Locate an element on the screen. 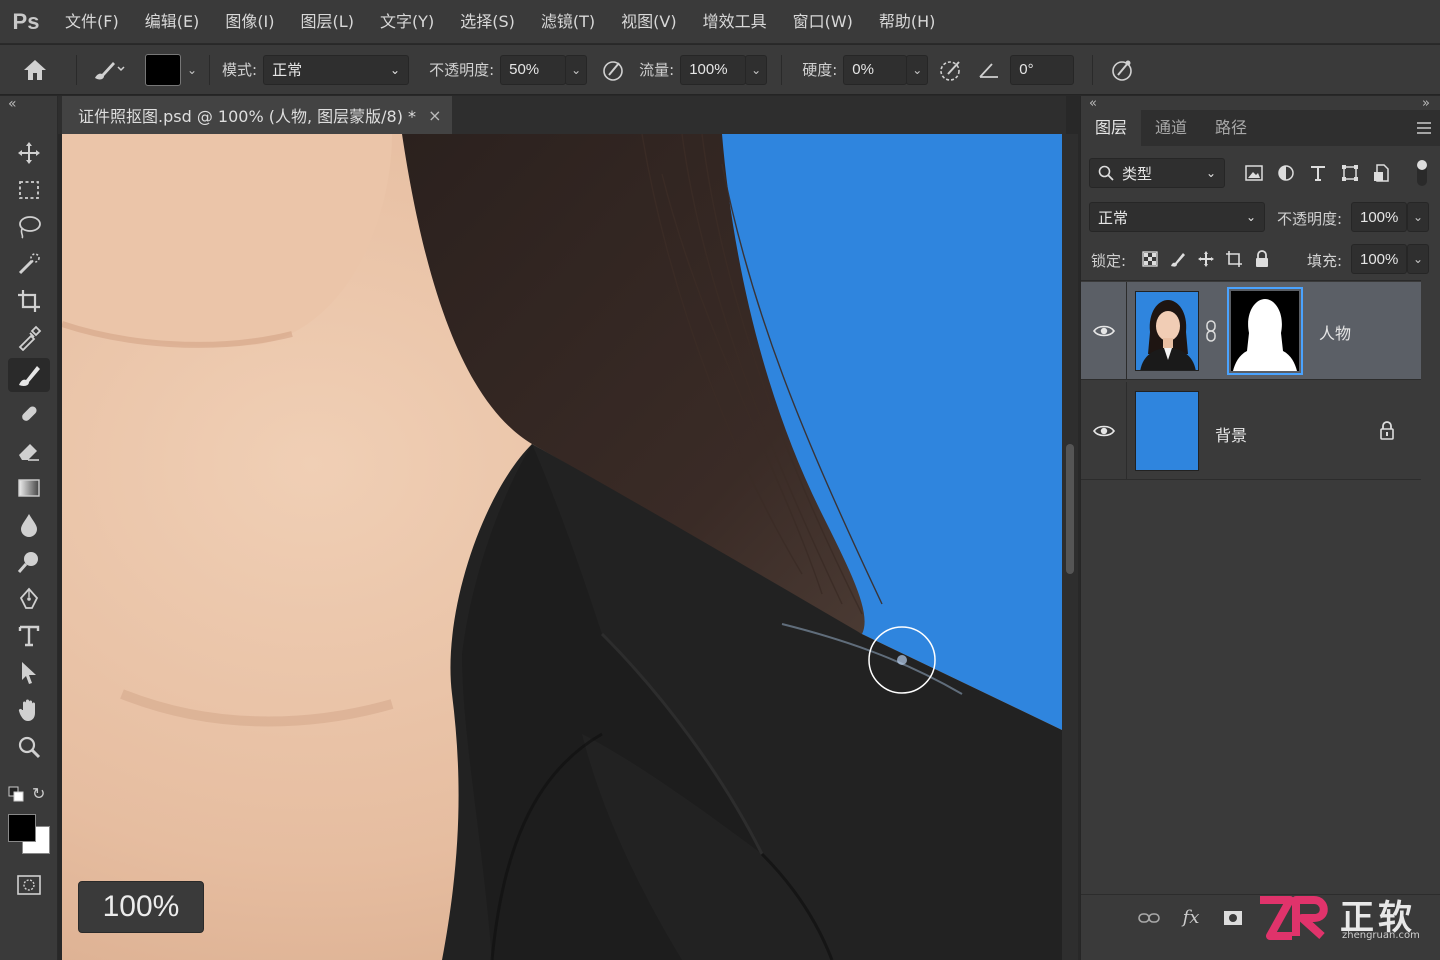  layer-opacity-dropdown: ⌄ is located at coordinates (1418, 217).